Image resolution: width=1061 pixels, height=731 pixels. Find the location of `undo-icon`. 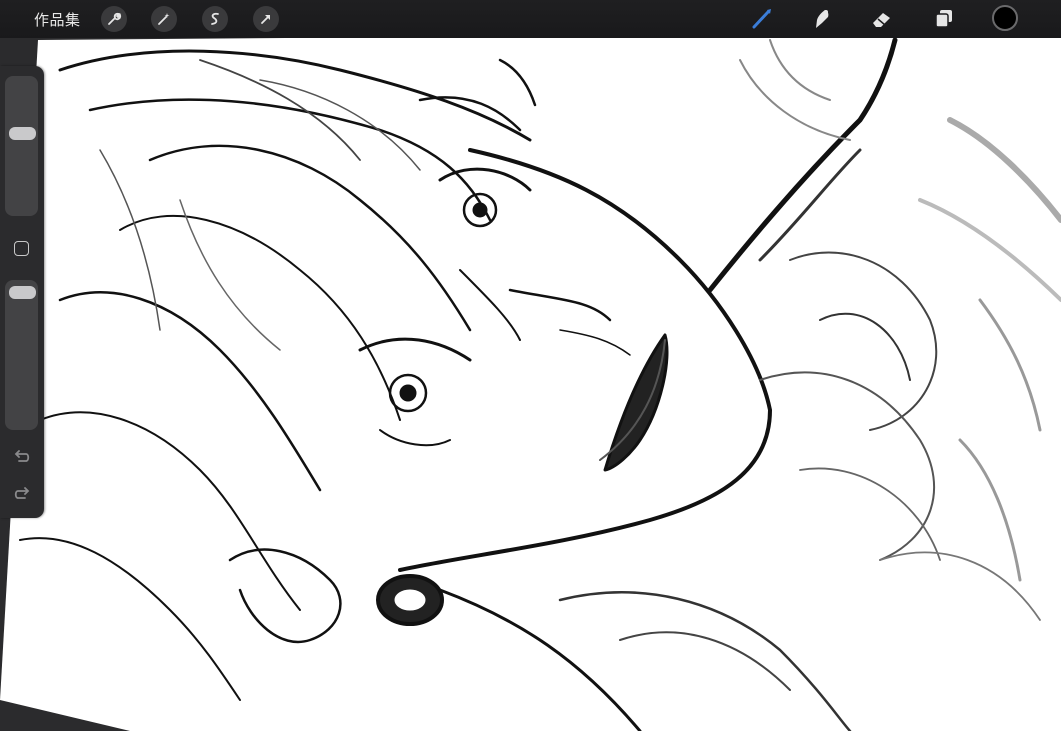

undo-icon is located at coordinates (22, 456).